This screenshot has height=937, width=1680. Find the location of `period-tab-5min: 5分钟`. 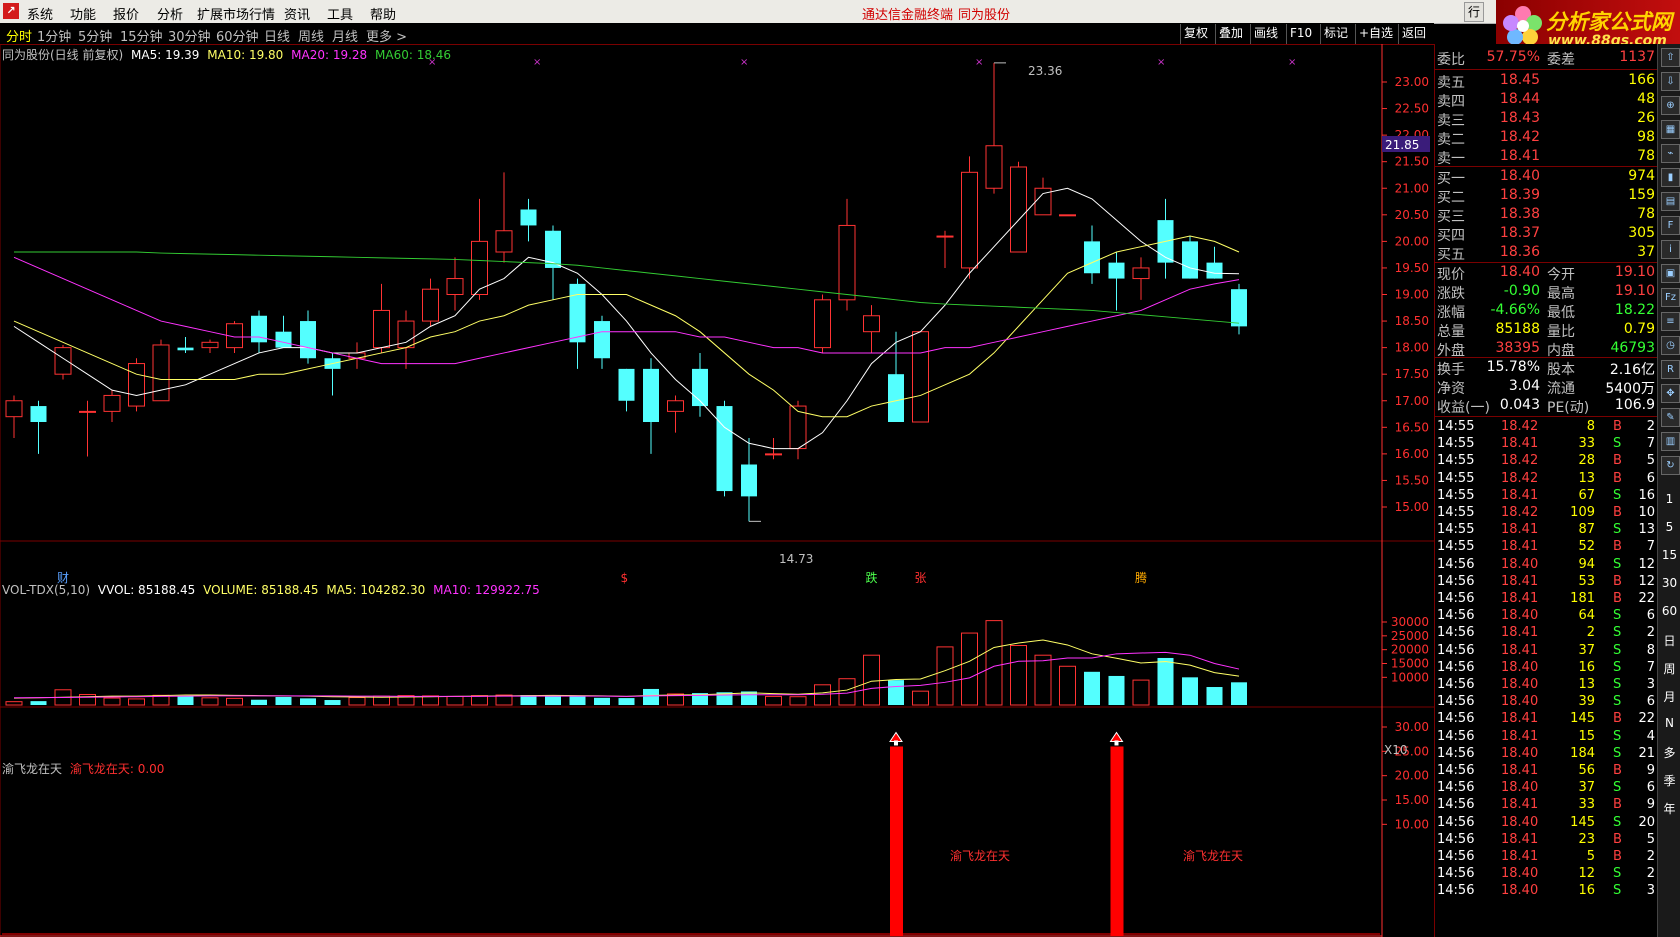

period-tab-5min: 5分钟 is located at coordinates (95, 35).